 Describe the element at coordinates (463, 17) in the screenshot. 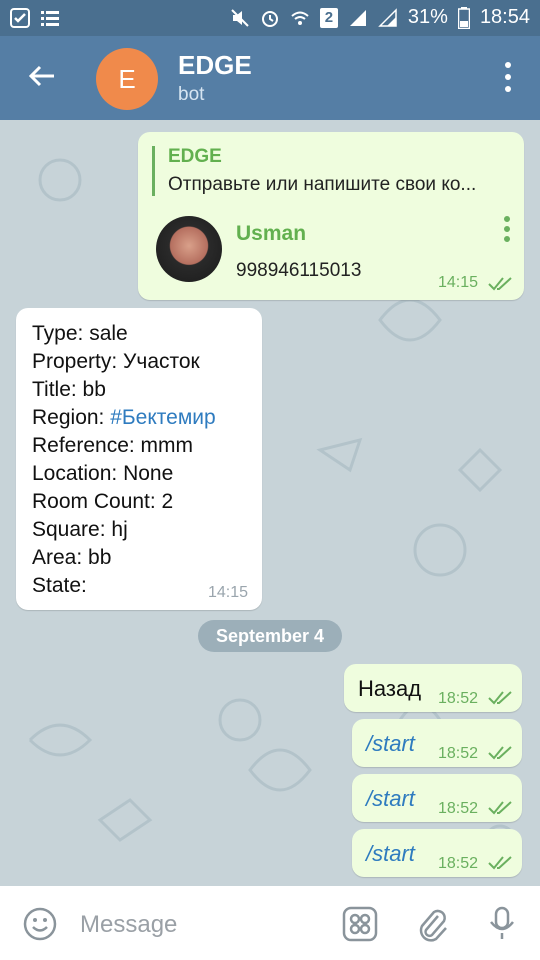

I see `battery-icon` at that location.